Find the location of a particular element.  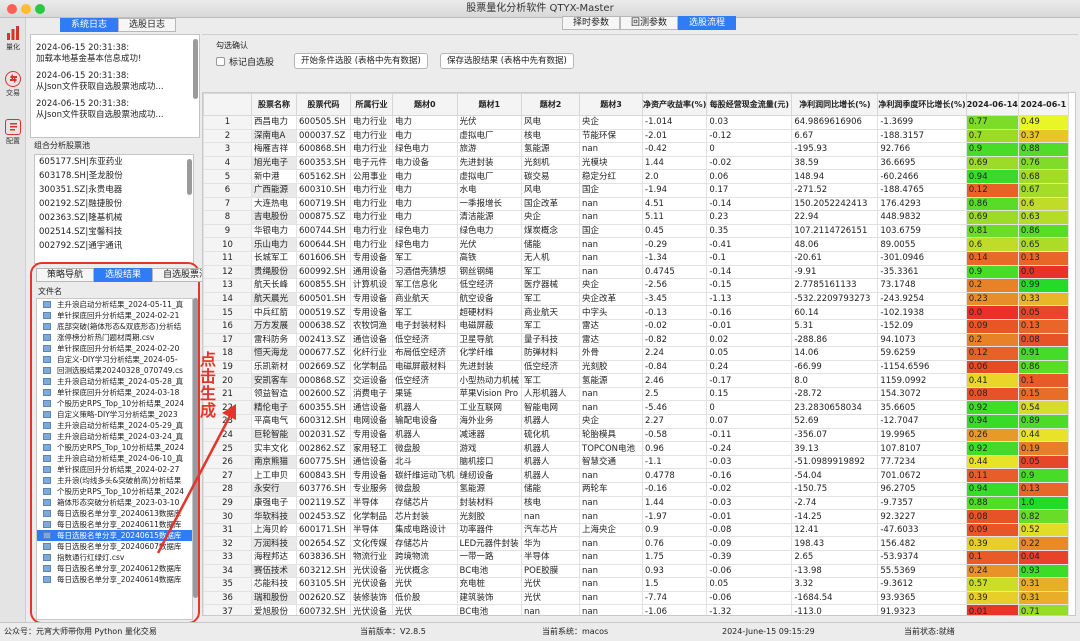

stock-name-cell: 上工申贝 is located at coordinates (274, 476).